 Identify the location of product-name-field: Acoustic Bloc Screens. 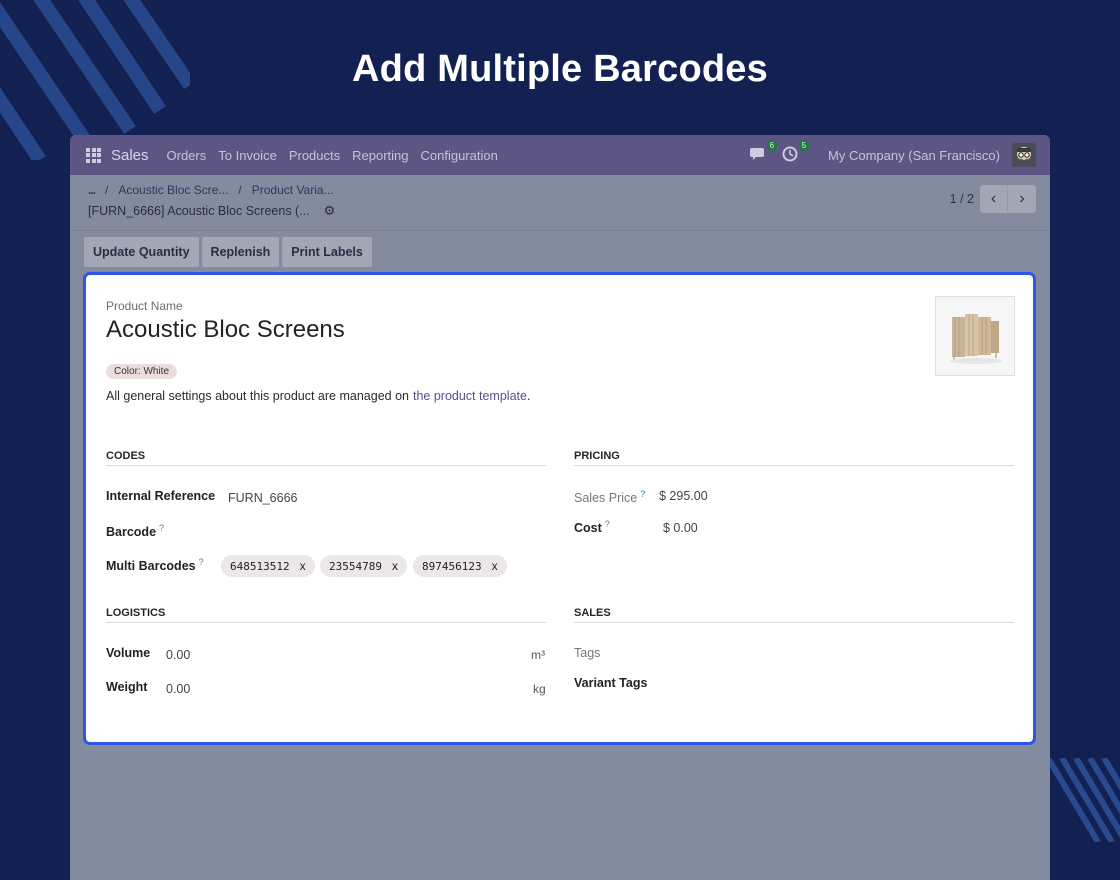
(225, 330).